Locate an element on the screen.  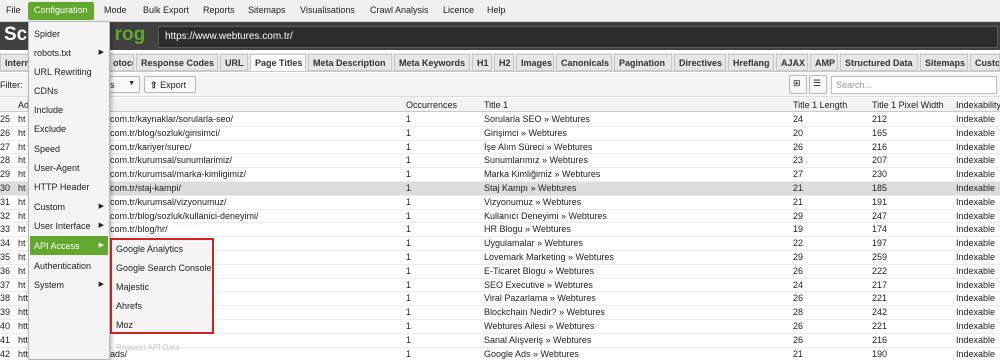
col-occurrences: Occurrences is located at coordinates (431, 105).